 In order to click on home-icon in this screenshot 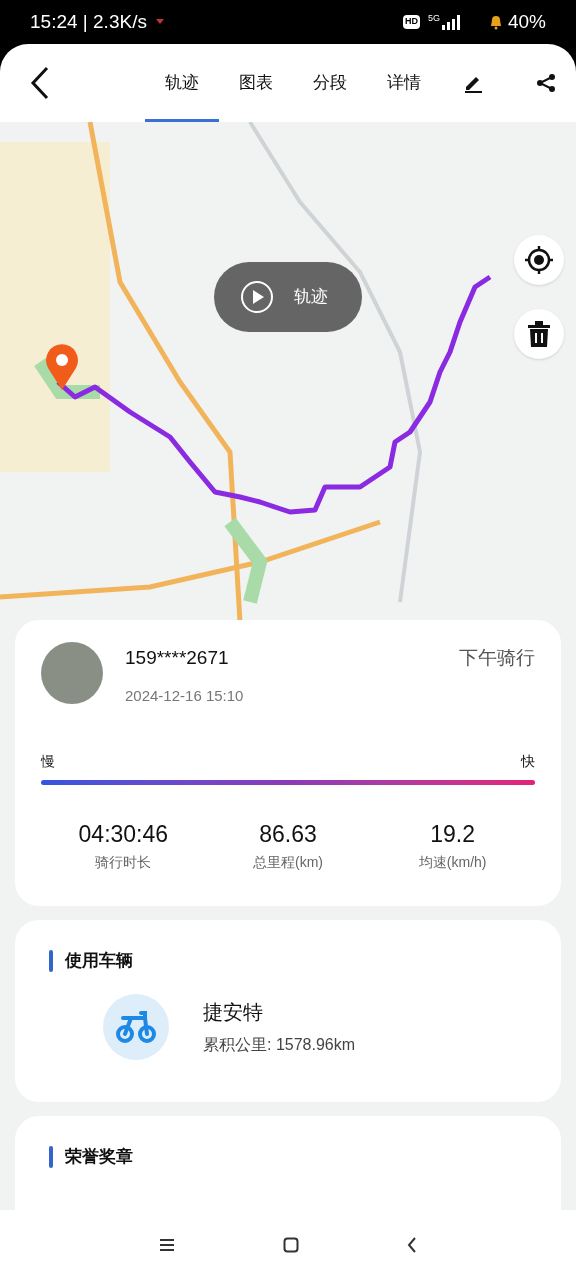, I will do `click(291, 1245)`.